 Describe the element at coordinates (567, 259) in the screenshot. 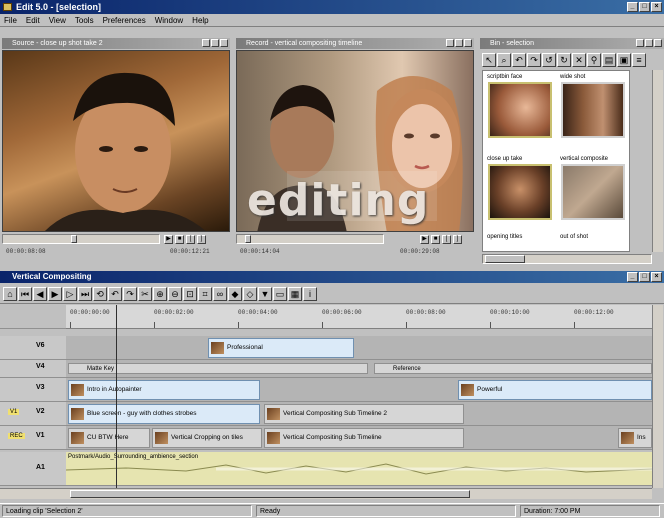

I see `bin-horizontal-scrollbar` at that location.